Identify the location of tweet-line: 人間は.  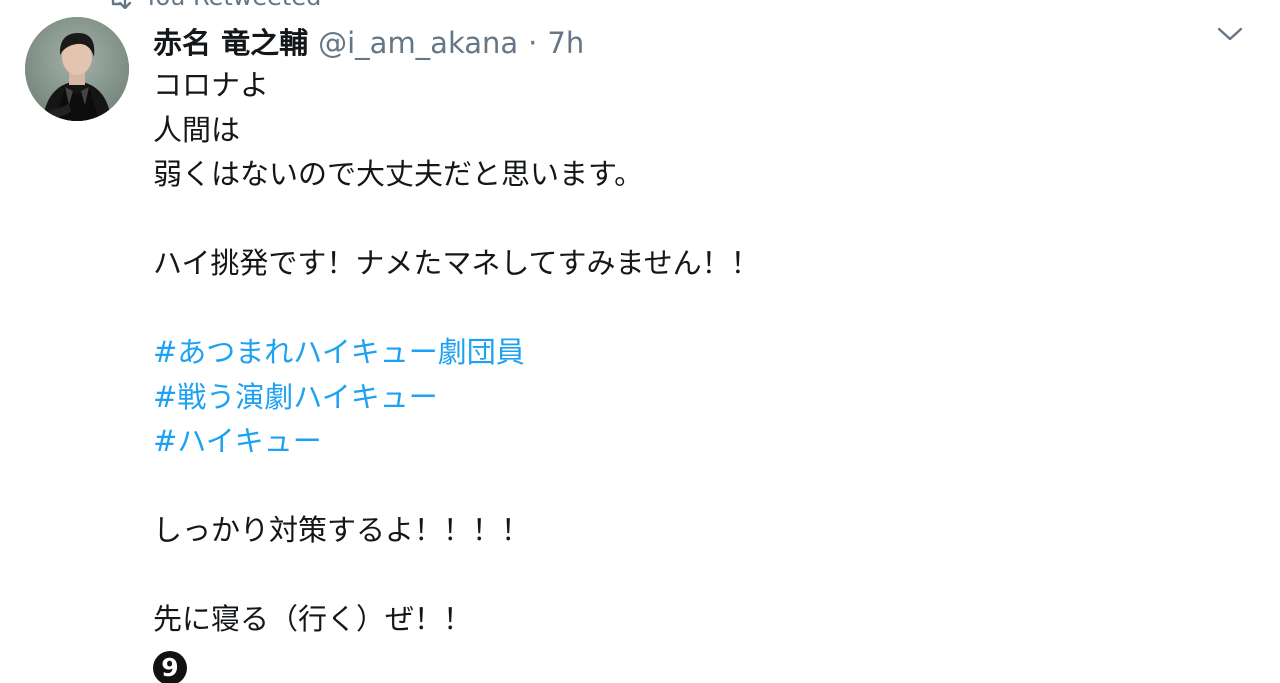
(197, 129).